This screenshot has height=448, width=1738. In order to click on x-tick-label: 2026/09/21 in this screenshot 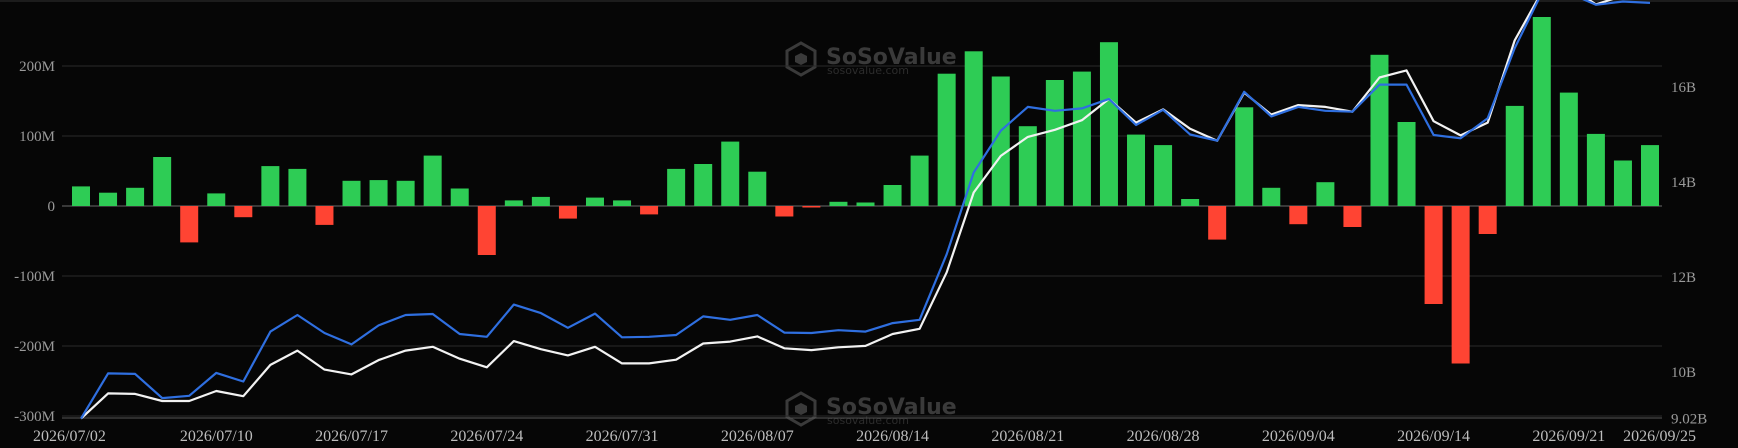, I will do `click(1568, 436)`.